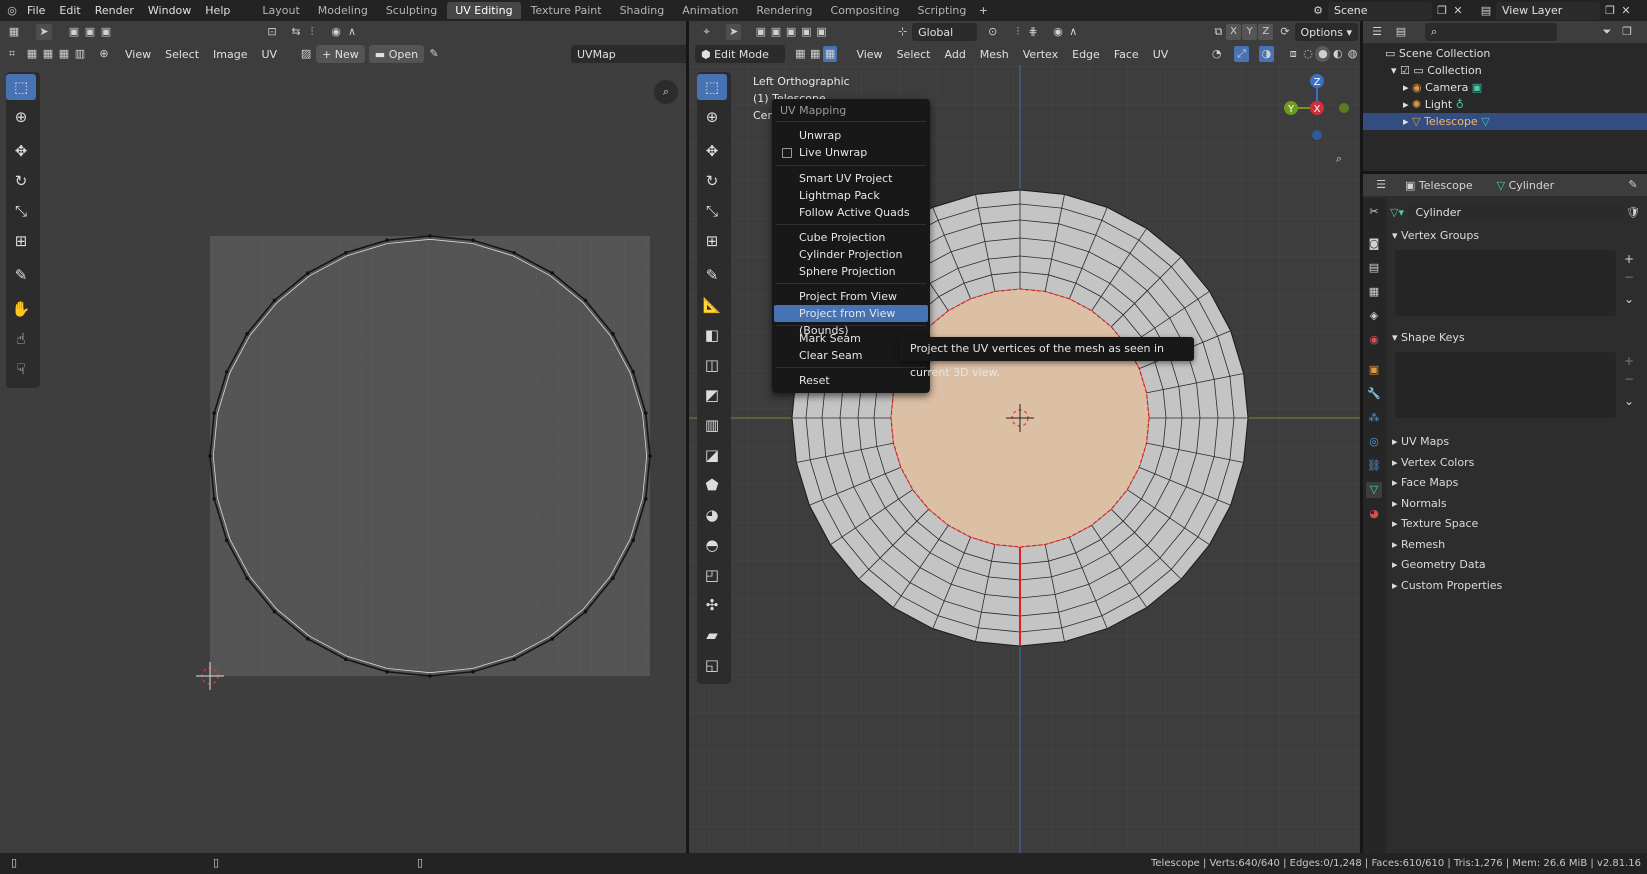 The height and width of the screenshot is (874, 1647). I want to click on menu-item-live-unwrap: Live Unwrap, so click(851, 152).